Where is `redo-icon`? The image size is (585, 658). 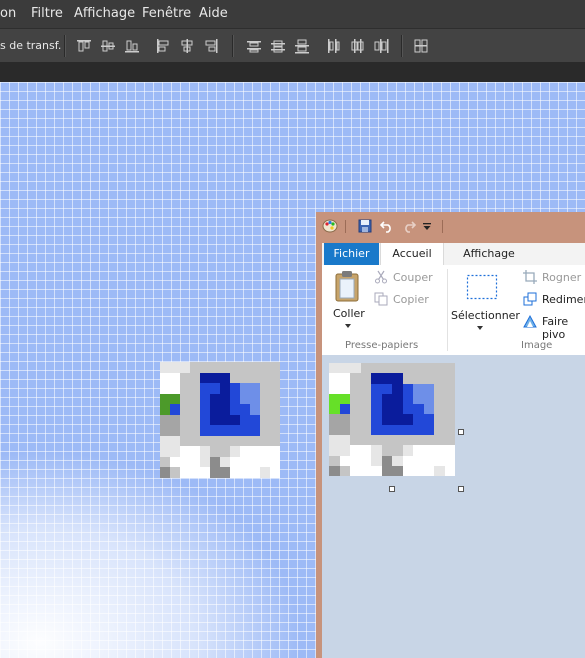 redo-icon is located at coordinates (409, 226).